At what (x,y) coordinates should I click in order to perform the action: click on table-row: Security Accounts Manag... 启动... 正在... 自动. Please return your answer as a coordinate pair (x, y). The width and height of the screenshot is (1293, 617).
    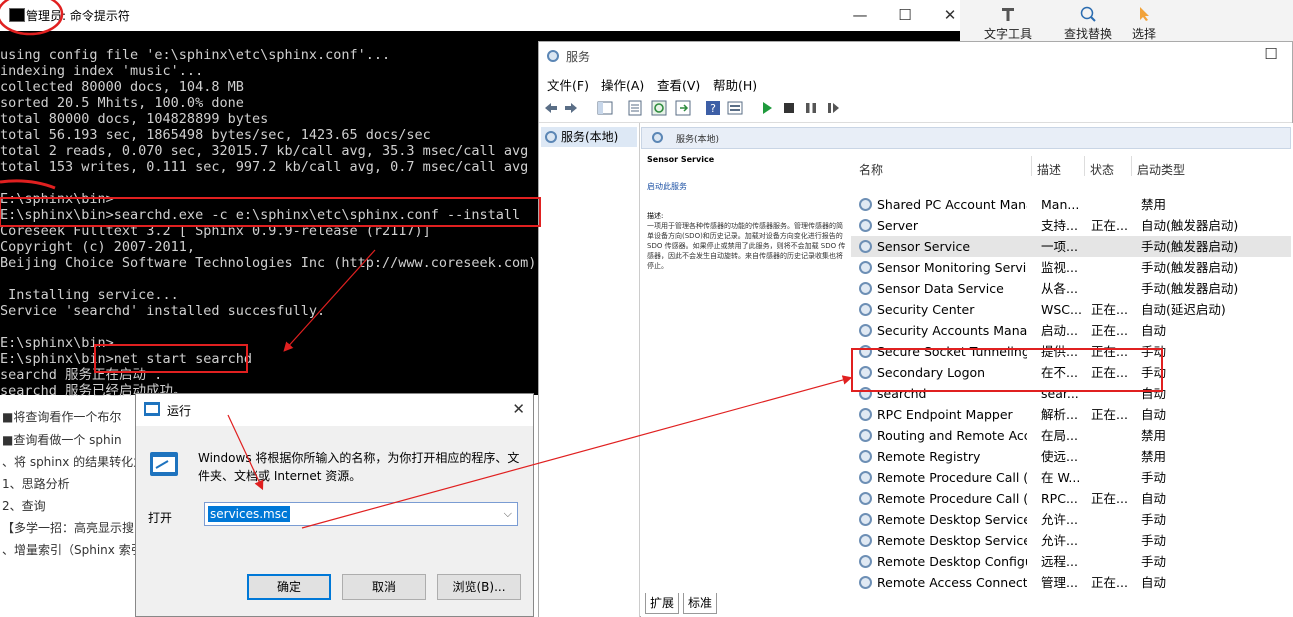
    Looking at the image, I should click on (1071, 330).